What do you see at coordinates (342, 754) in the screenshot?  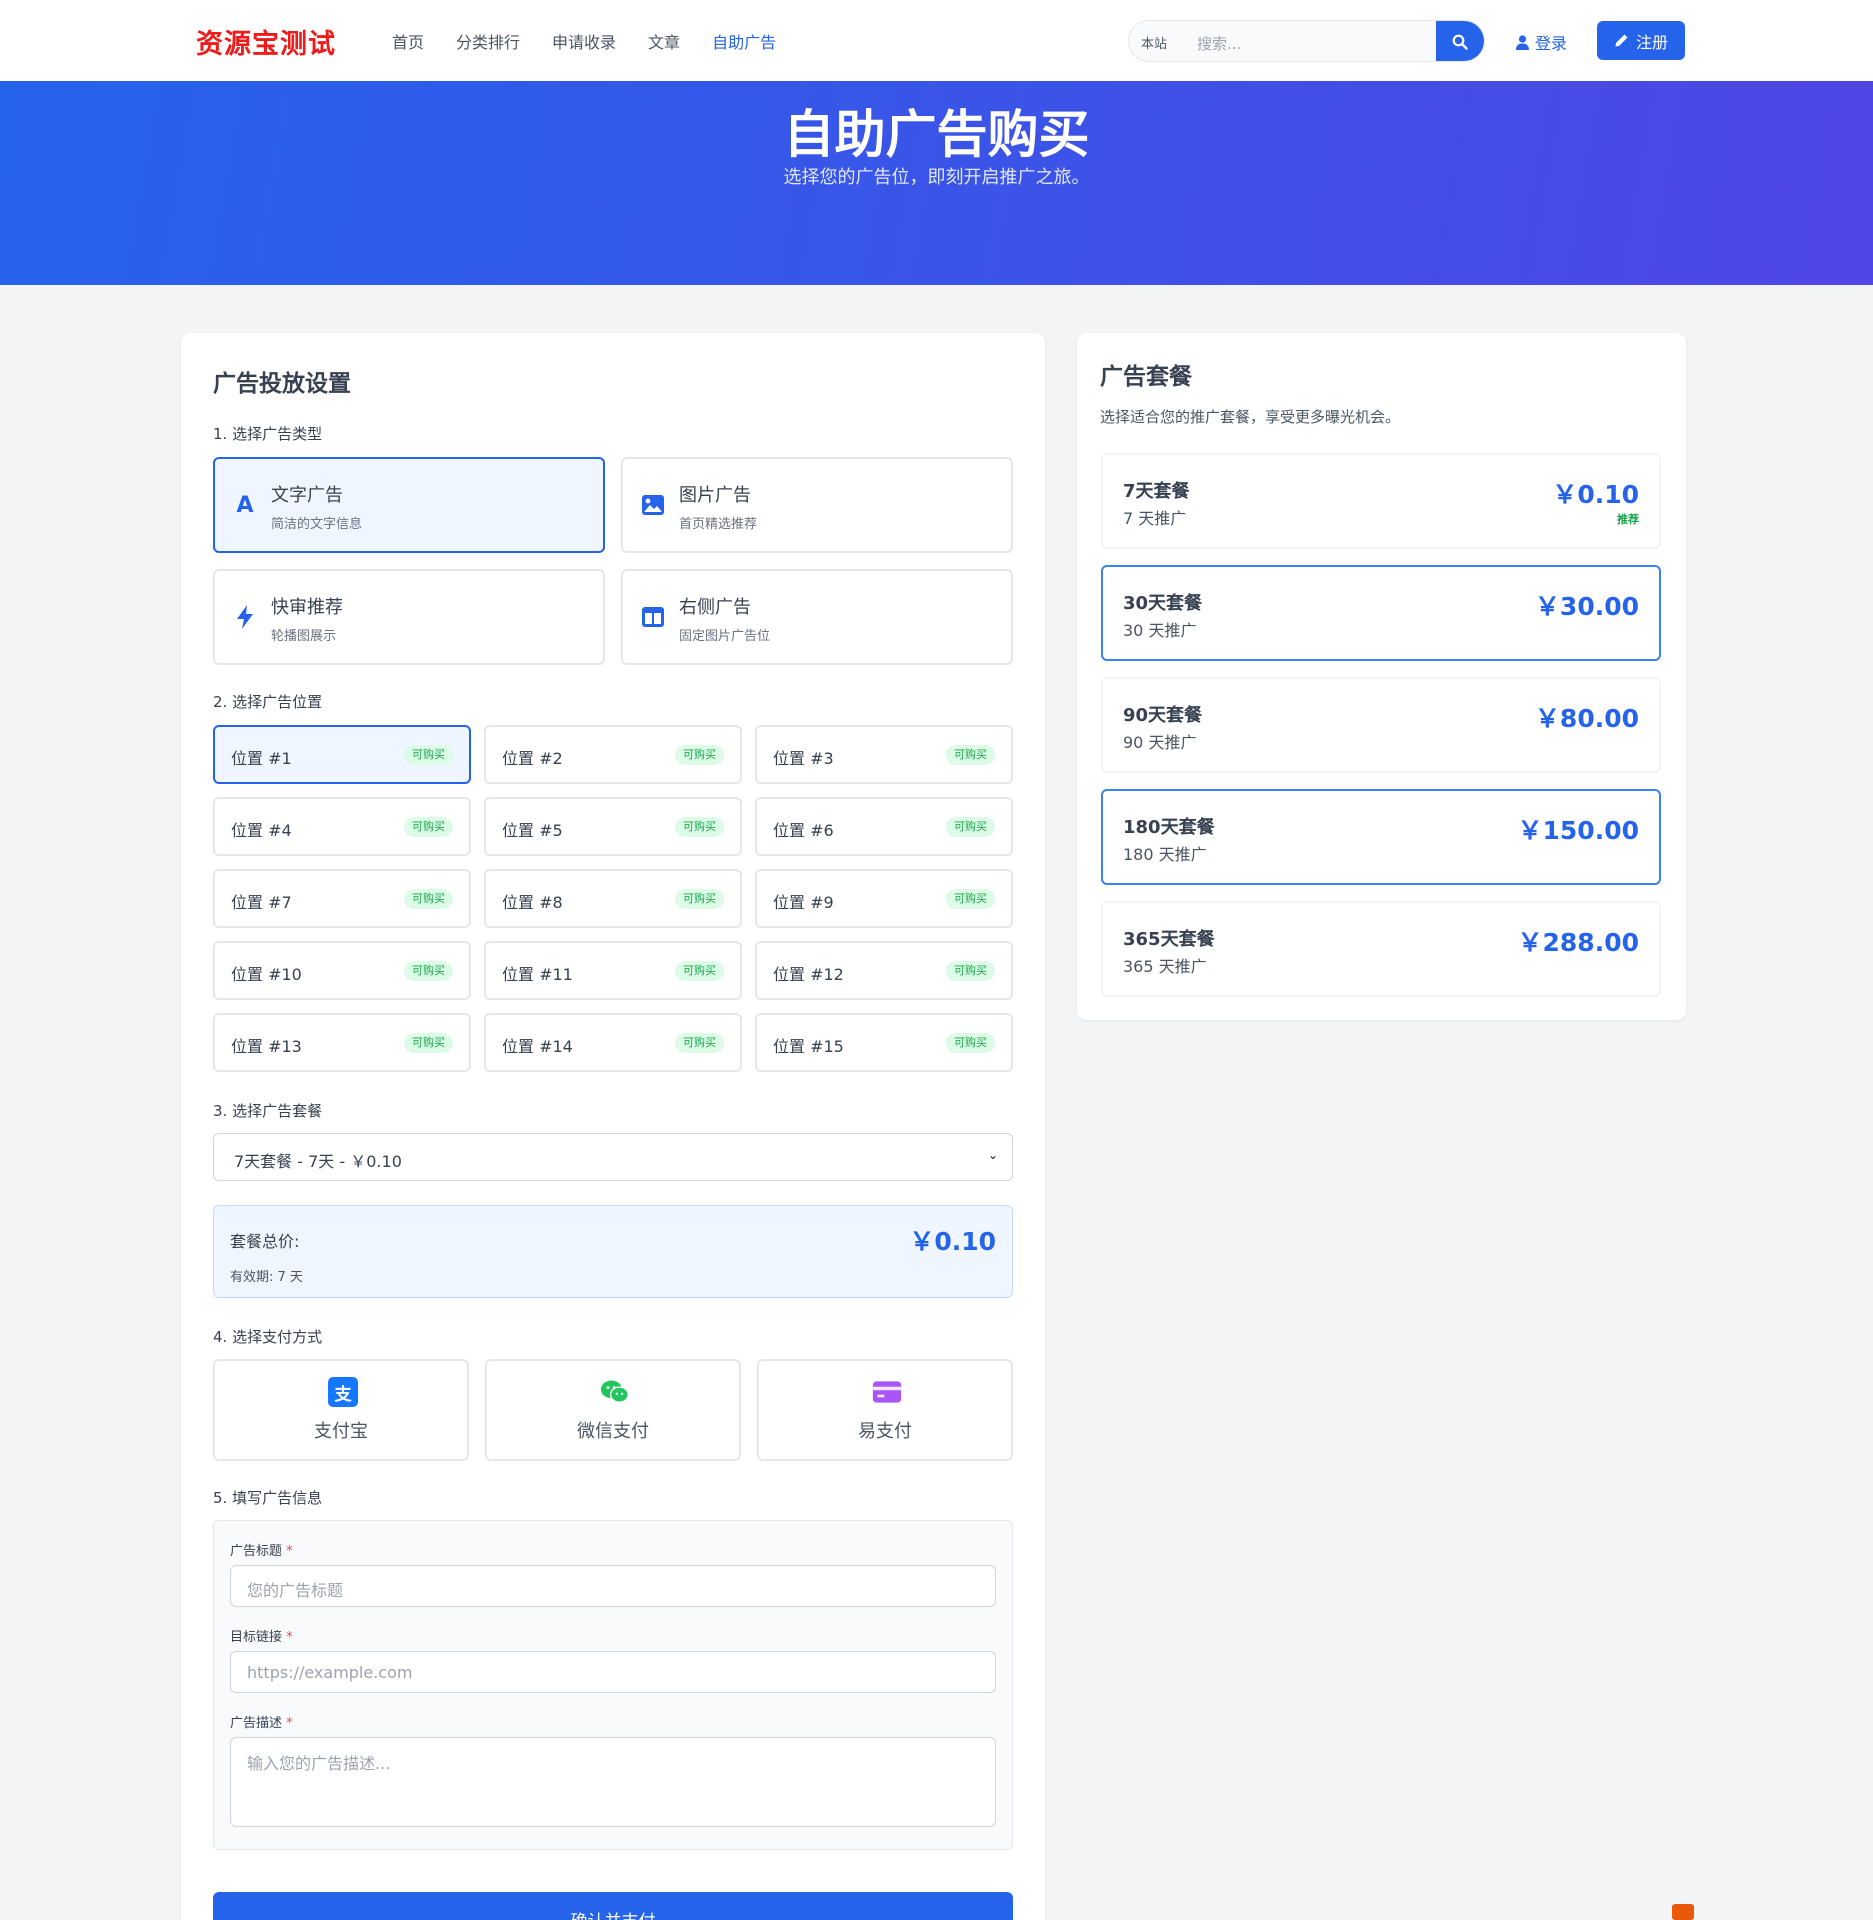 I see `position-option-1: 位置 #1 可购买` at bounding box center [342, 754].